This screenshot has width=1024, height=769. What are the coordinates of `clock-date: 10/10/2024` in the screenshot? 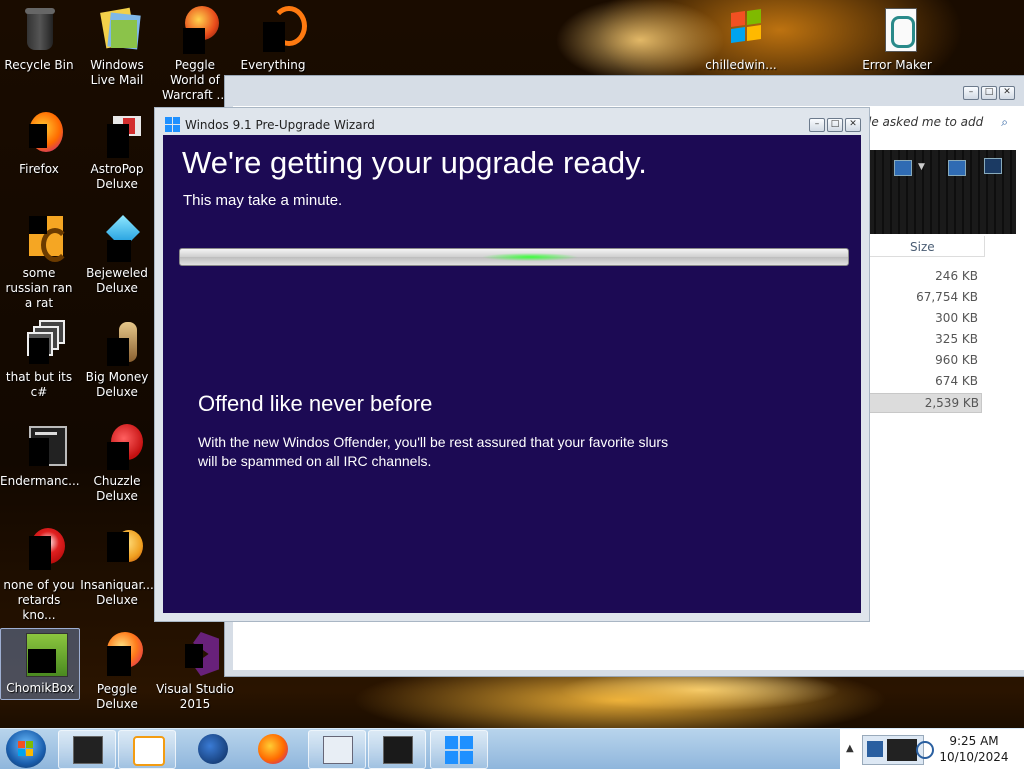 It's located at (974, 757).